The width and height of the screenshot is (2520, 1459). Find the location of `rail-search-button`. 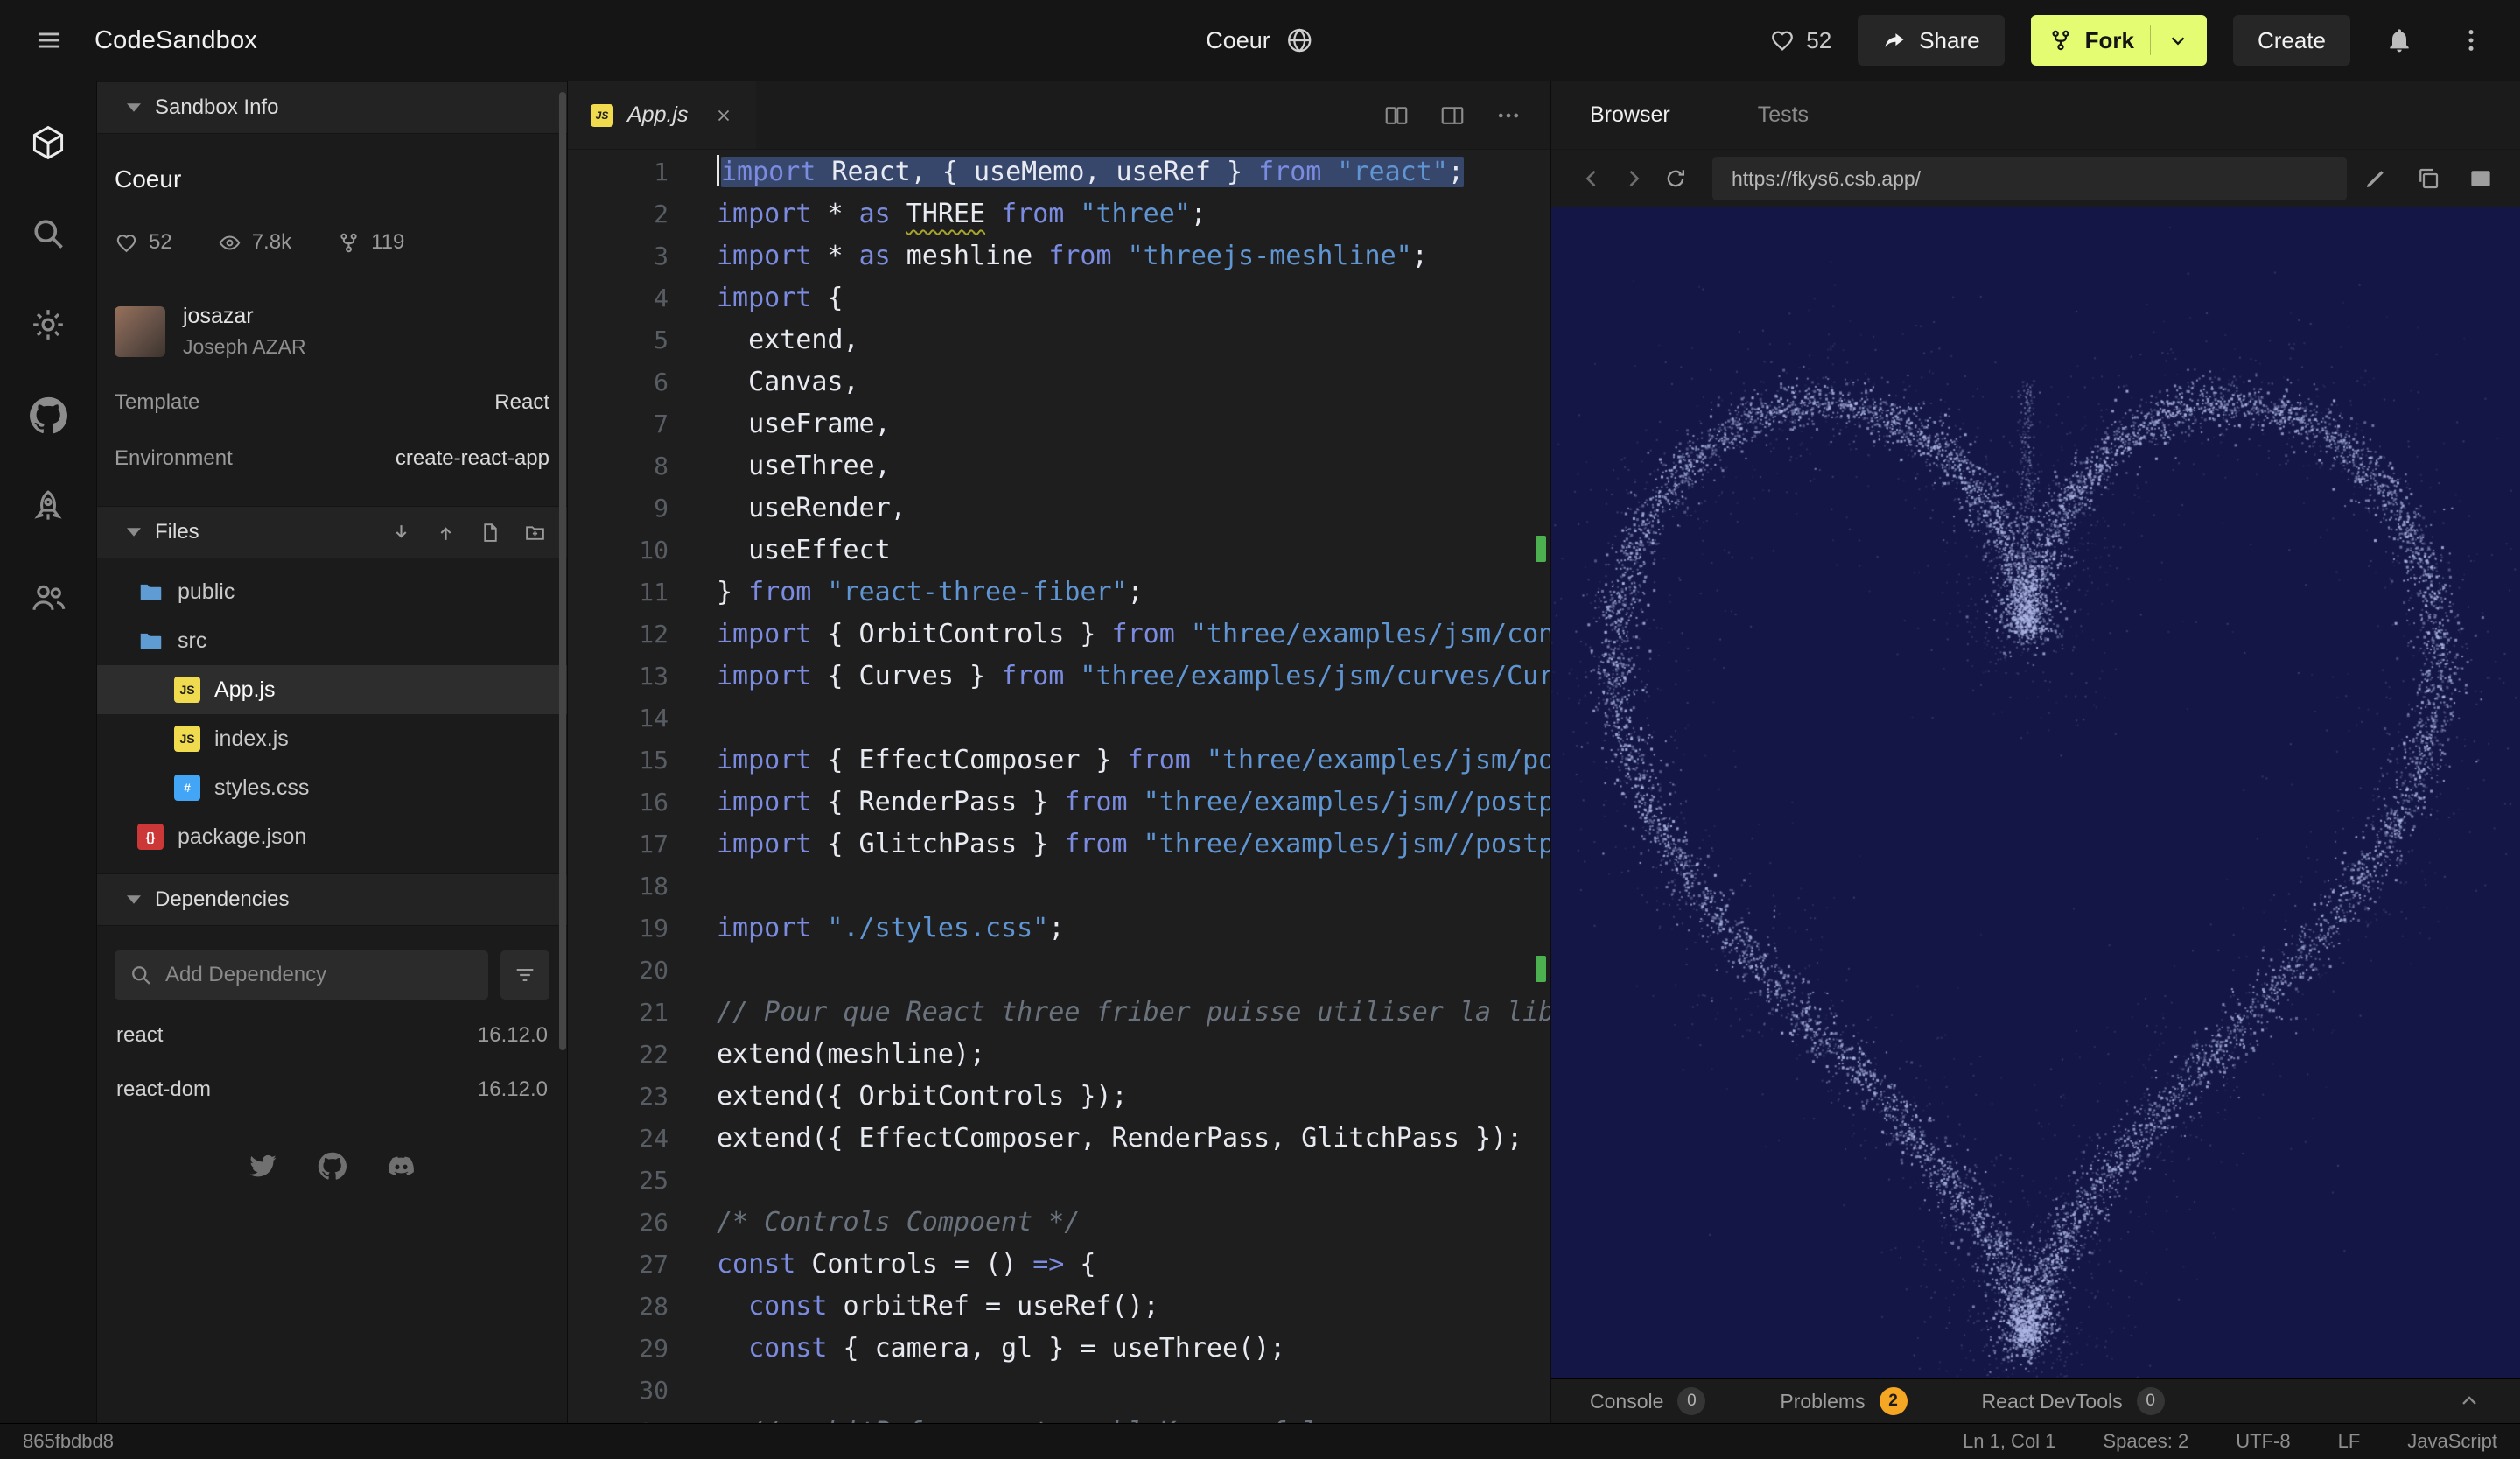

rail-search-button is located at coordinates (48, 233).